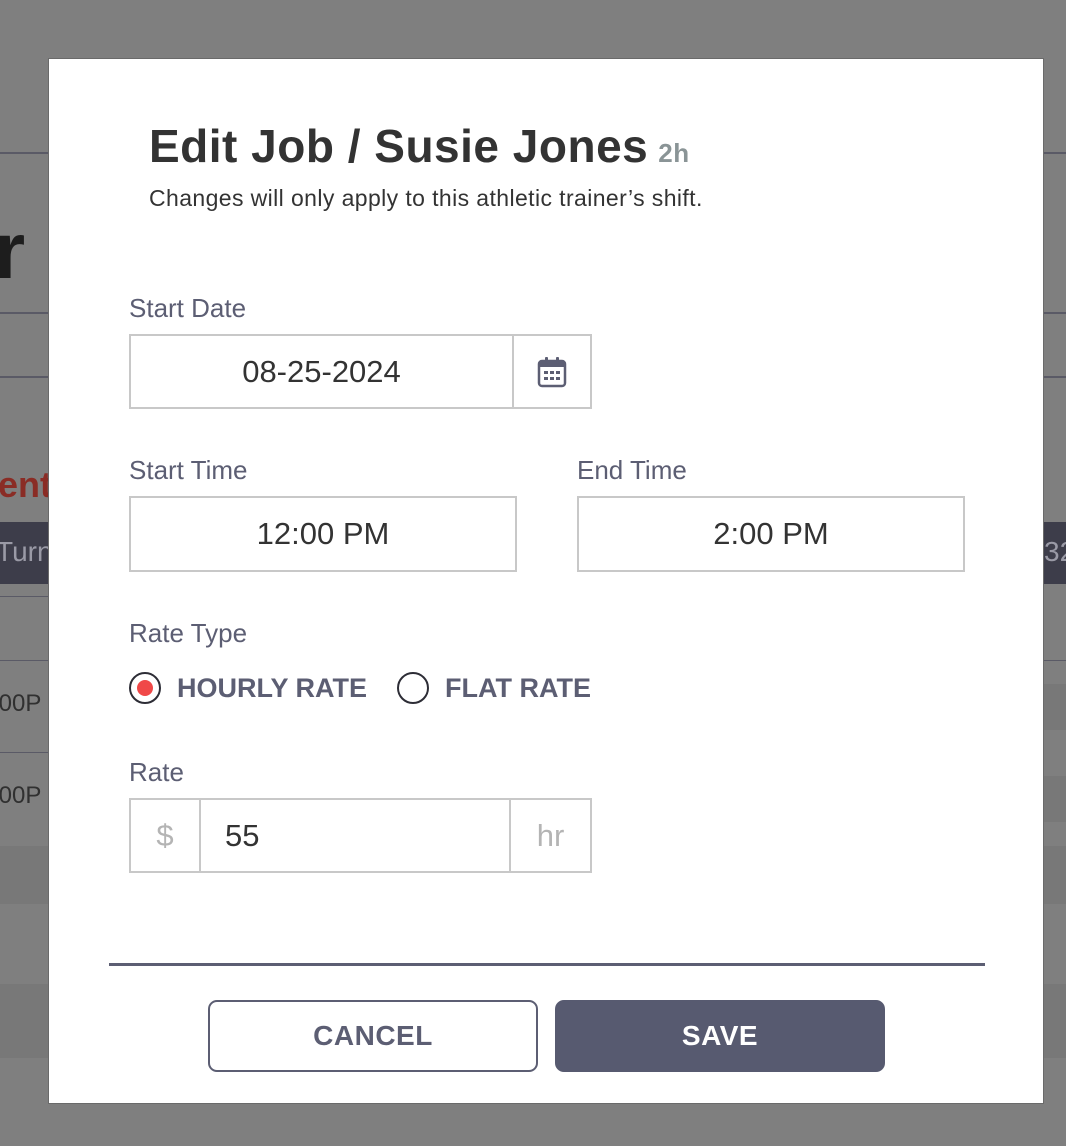 This screenshot has height=1146, width=1066. Describe the element at coordinates (188, 470) in the screenshot. I see `start-time-label: Start Time` at that location.